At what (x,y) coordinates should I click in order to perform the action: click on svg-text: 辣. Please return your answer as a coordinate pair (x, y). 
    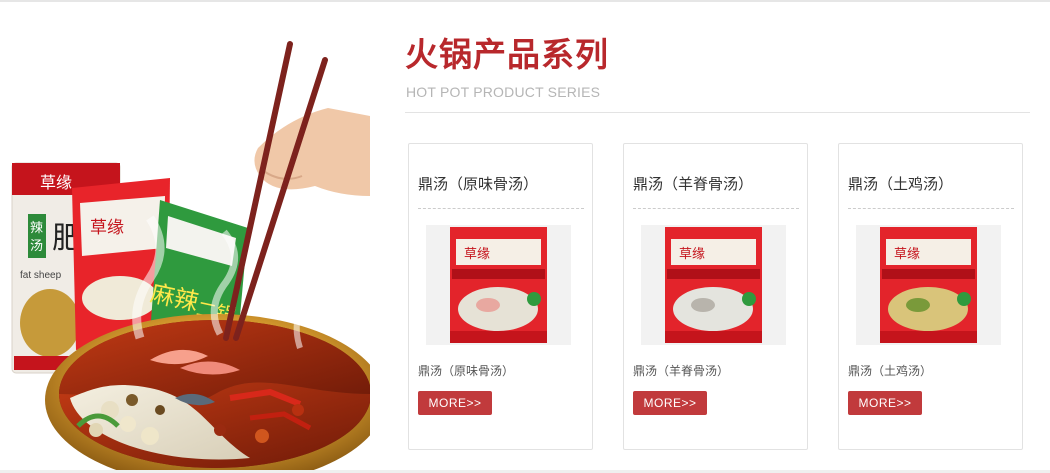
    Looking at the image, I should click on (36, 228).